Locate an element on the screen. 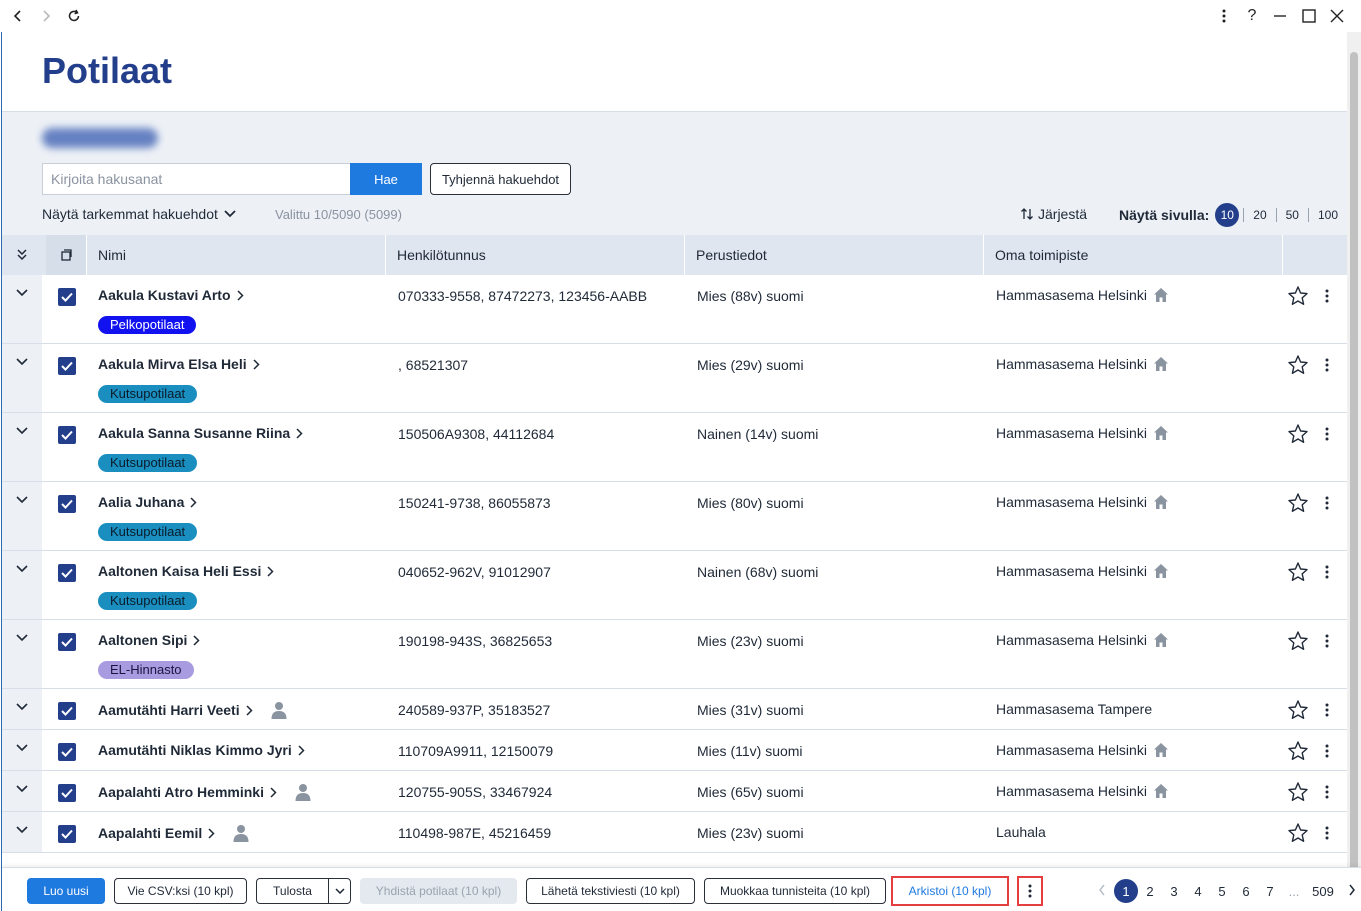  create-new-button: Luo uusi is located at coordinates (66, 891).